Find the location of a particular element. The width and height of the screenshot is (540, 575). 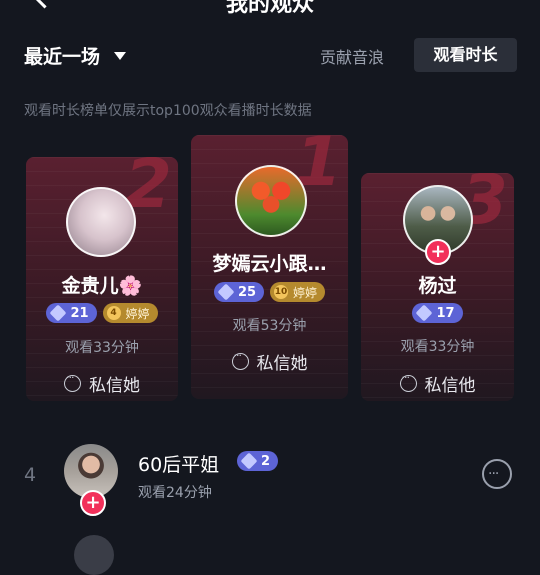

page-title: 我的观众 is located at coordinates (269, 8).